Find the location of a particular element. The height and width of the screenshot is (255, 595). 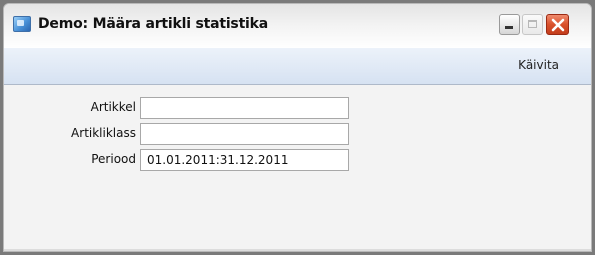

maximize-button is located at coordinates (532, 24).